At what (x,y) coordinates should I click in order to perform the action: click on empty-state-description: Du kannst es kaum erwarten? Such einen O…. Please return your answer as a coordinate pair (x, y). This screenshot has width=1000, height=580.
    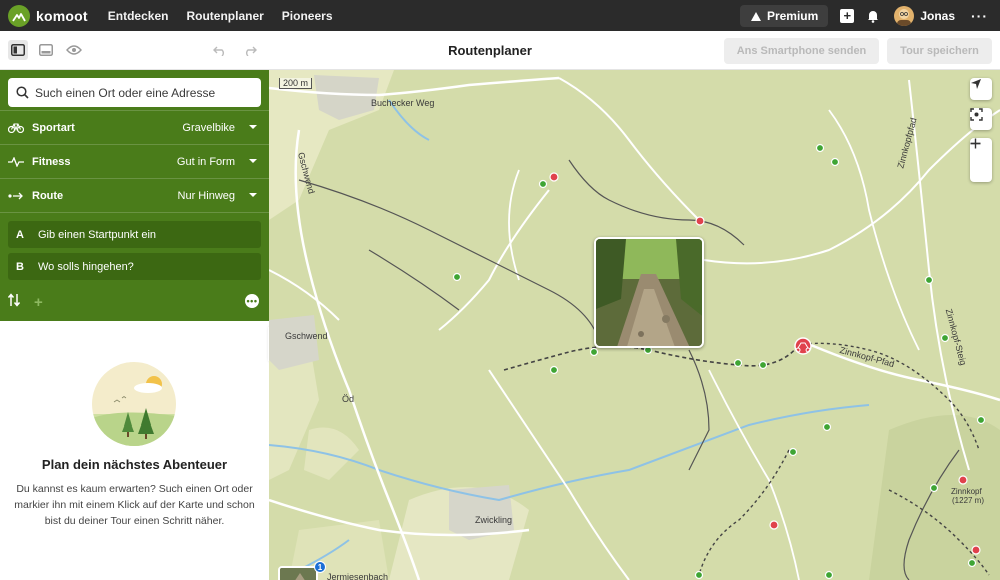
    Looking at the image, I should click on (134, 505).